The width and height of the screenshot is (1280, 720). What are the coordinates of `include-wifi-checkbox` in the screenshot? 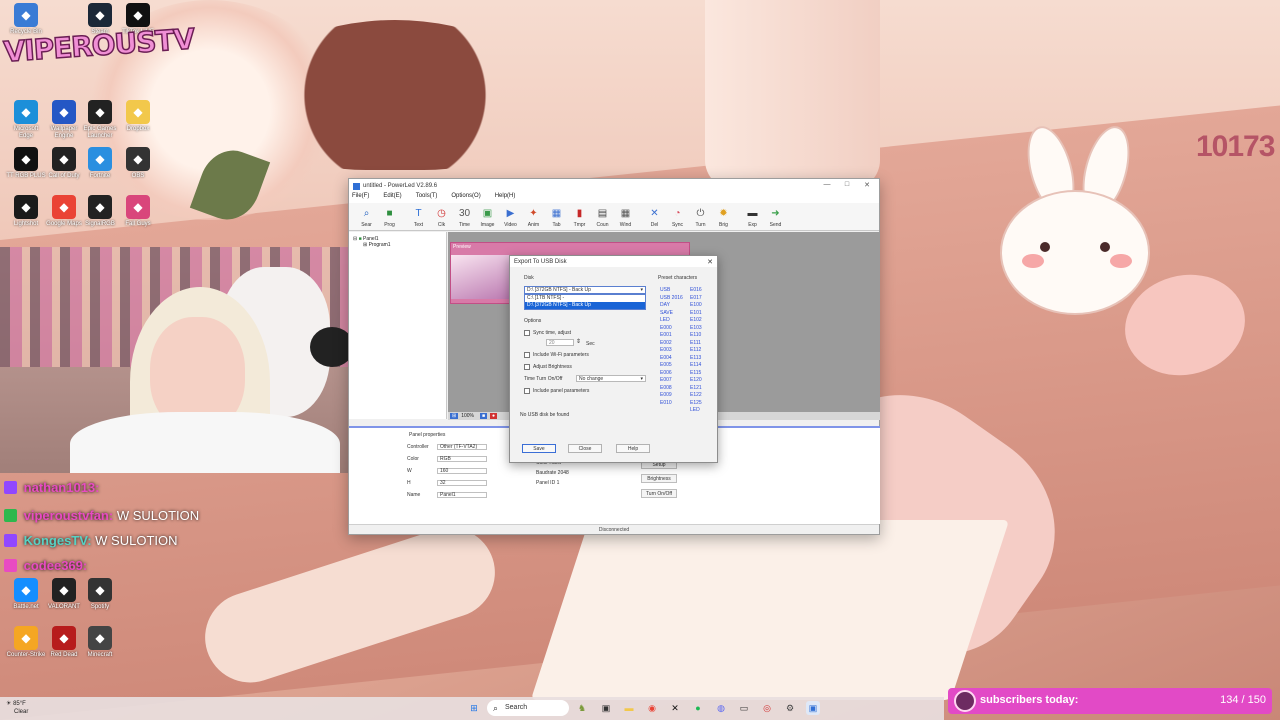 It's located at (527, 355).